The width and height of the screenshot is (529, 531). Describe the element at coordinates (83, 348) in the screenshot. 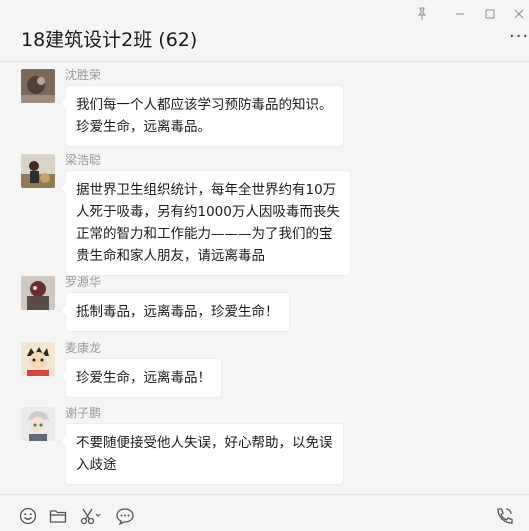

I see `sender-name: 麦康龙` at that location.